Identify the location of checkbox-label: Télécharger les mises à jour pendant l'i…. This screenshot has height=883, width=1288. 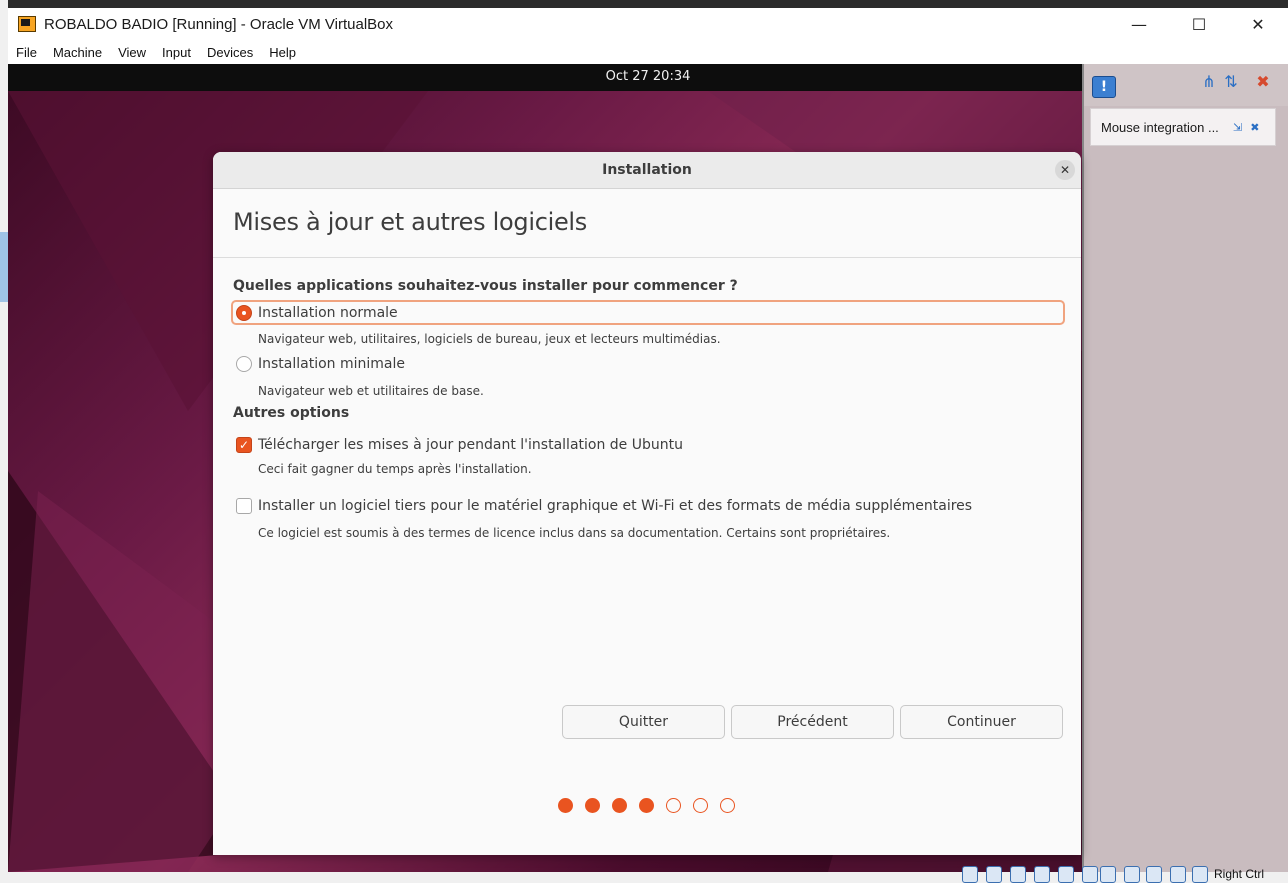
(470, 445).